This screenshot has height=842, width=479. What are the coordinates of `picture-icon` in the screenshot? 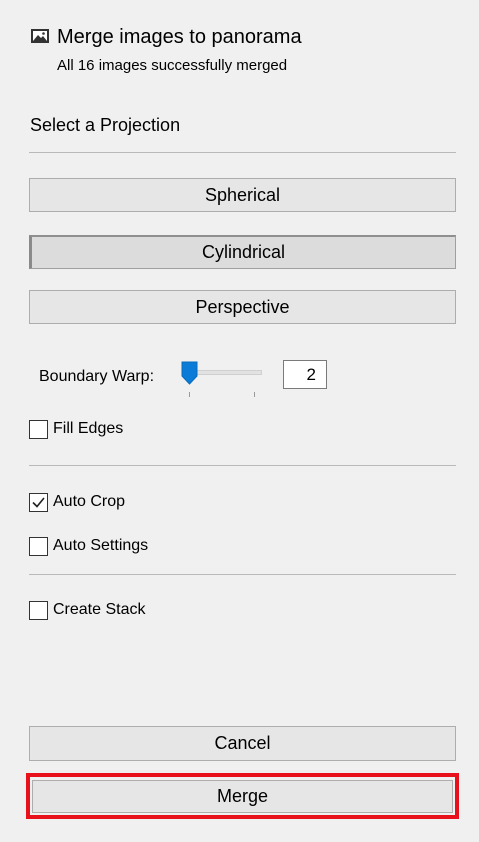 It's located at (40, 36).